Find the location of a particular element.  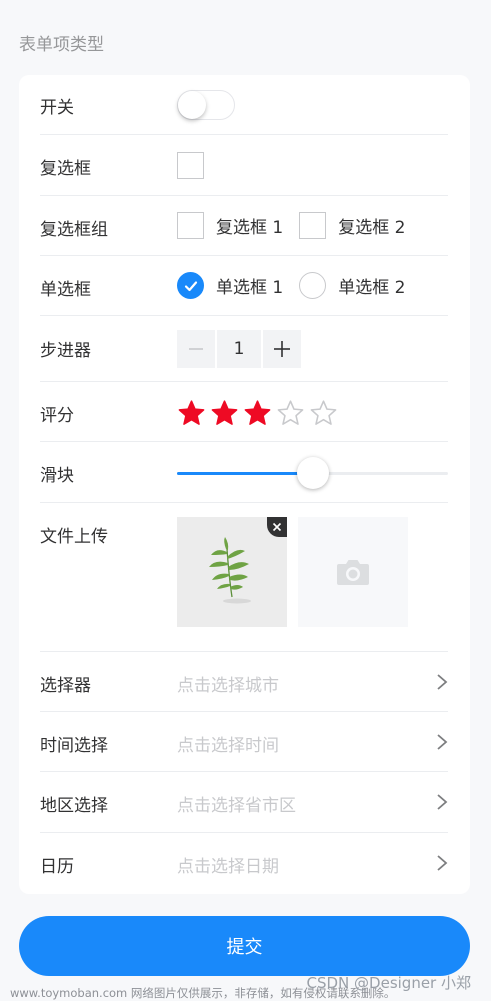

radio-option-1: 单选框 1 is located at coordinates (230, 285).